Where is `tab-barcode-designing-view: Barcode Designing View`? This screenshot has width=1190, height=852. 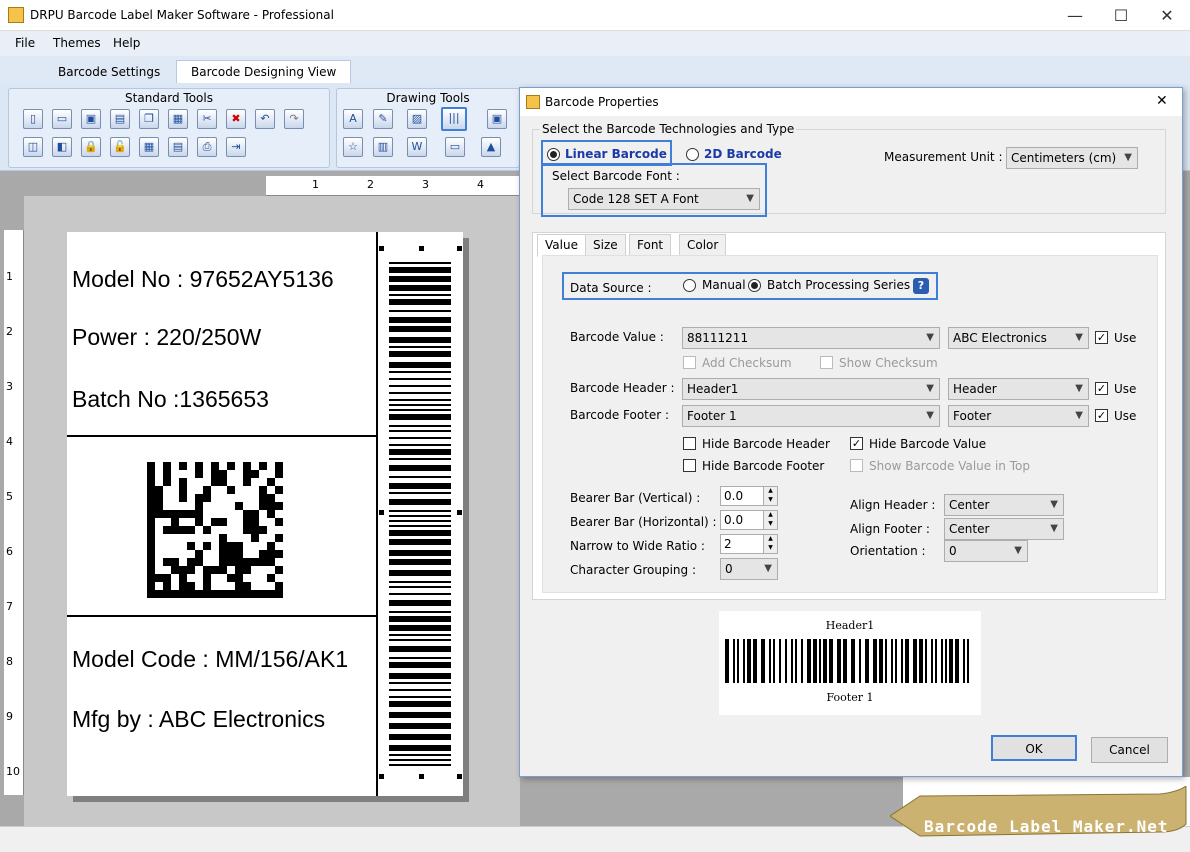 tab-barcode-designing-view: Barcode Designing View is located at coordinates (264, 71).